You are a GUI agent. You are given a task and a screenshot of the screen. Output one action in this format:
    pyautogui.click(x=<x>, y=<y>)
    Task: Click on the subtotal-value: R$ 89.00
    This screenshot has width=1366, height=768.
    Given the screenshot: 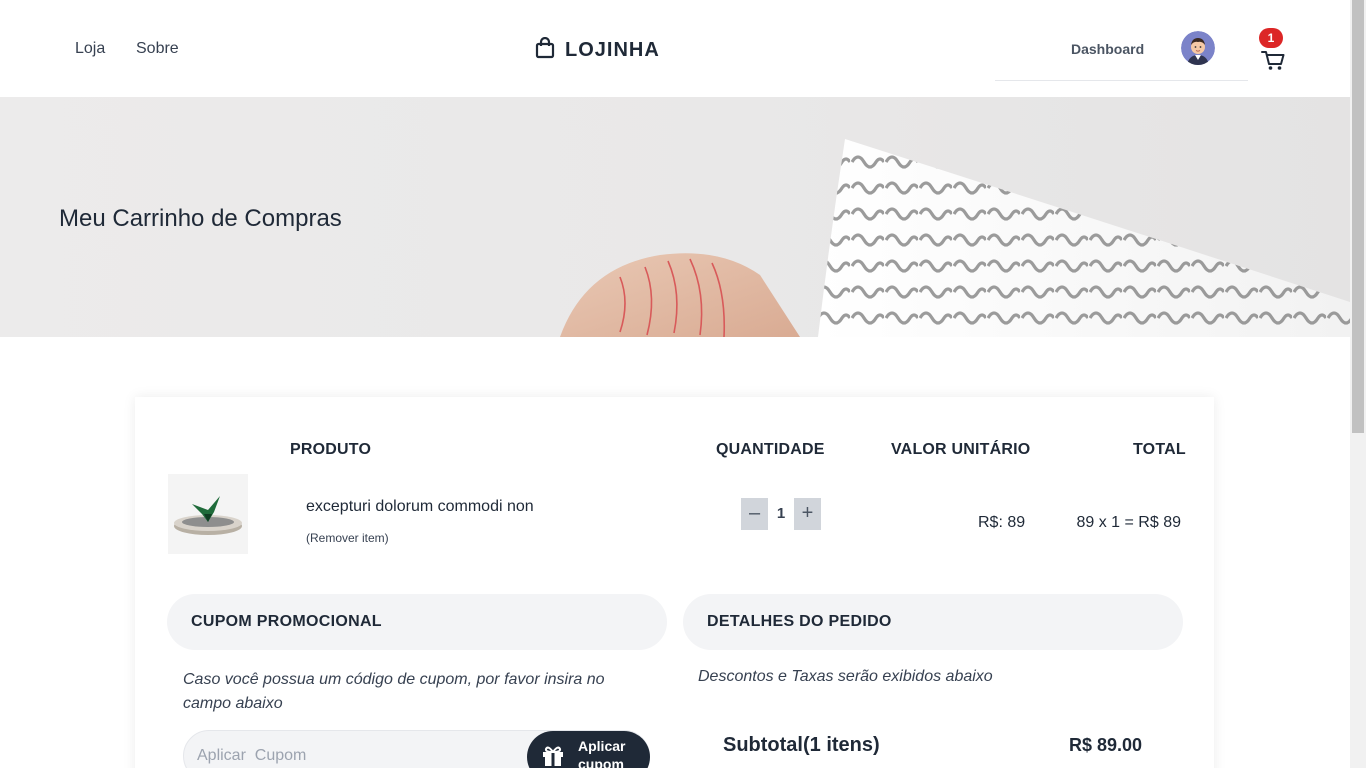 What is the action you would take?
    pyautogui.click(x=1106, y=745)
    